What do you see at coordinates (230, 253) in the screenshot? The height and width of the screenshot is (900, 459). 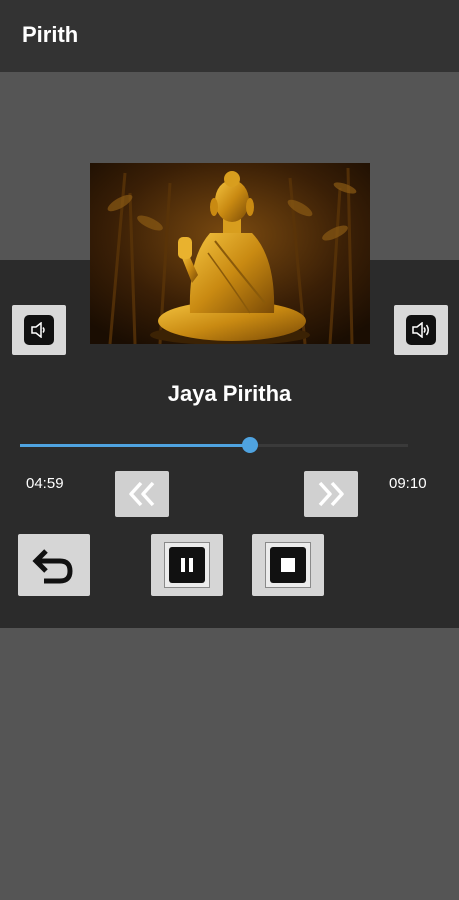 I see `album-artwork` at bounding box center [230, 253].